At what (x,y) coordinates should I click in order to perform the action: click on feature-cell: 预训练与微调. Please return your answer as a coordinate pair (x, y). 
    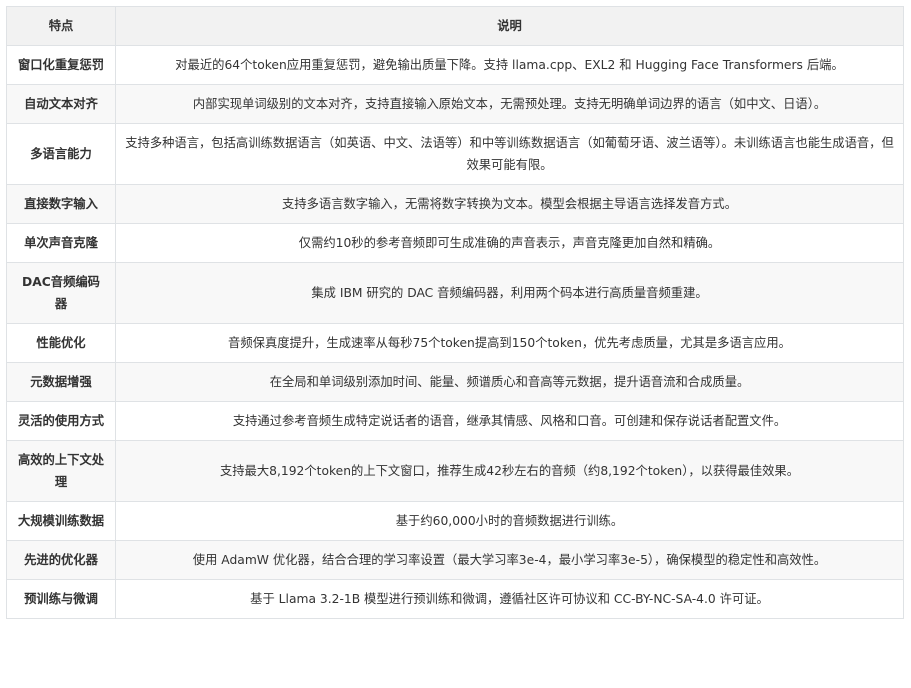
    Looking at the image, I should click on (61, 599).